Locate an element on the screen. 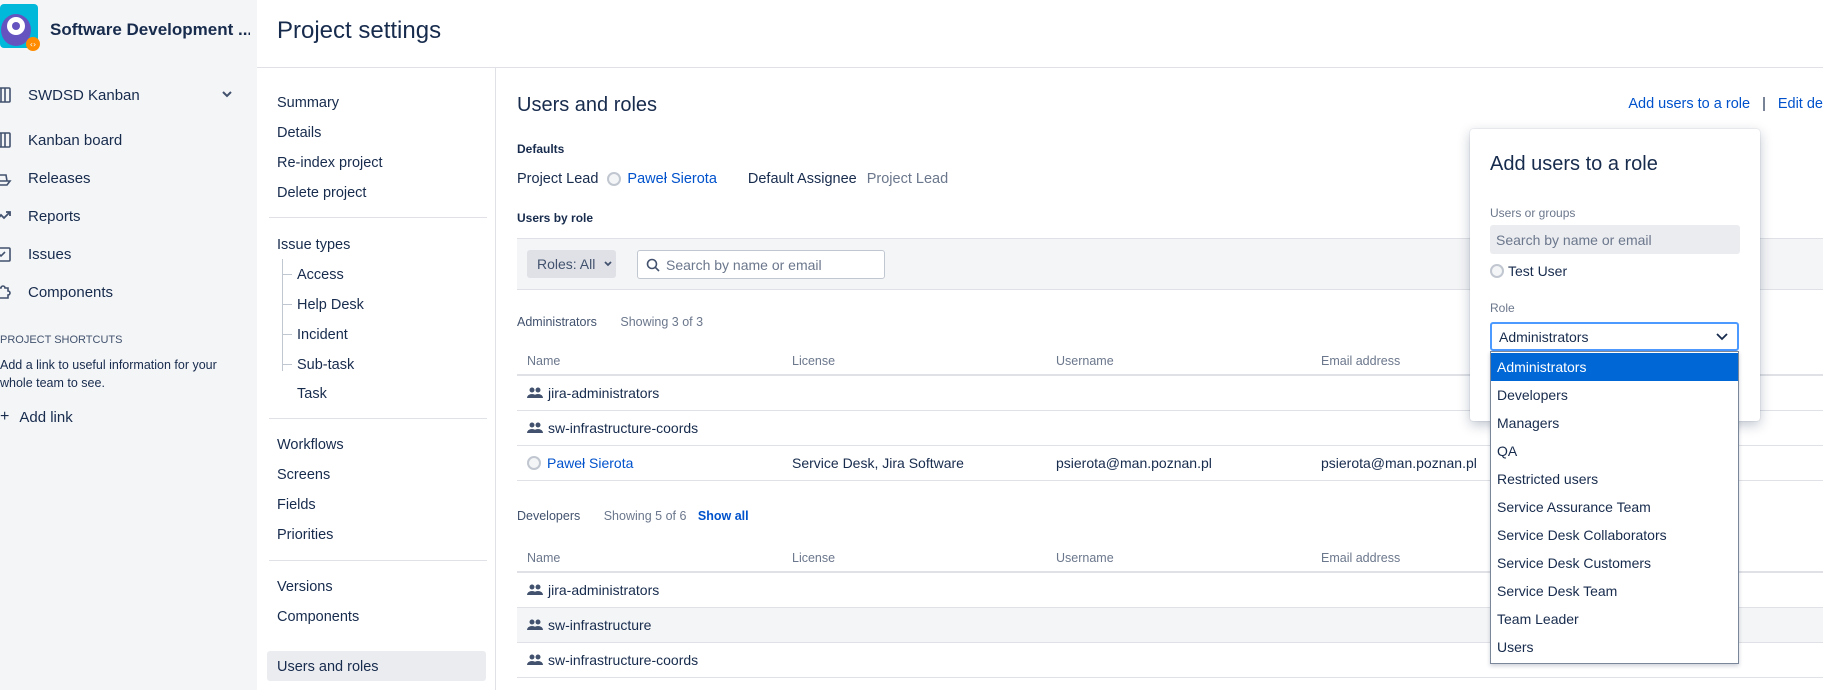 This screenshot has width=1823, height=690. role-option-developers: Developers is located at coordinates (1614, 395).